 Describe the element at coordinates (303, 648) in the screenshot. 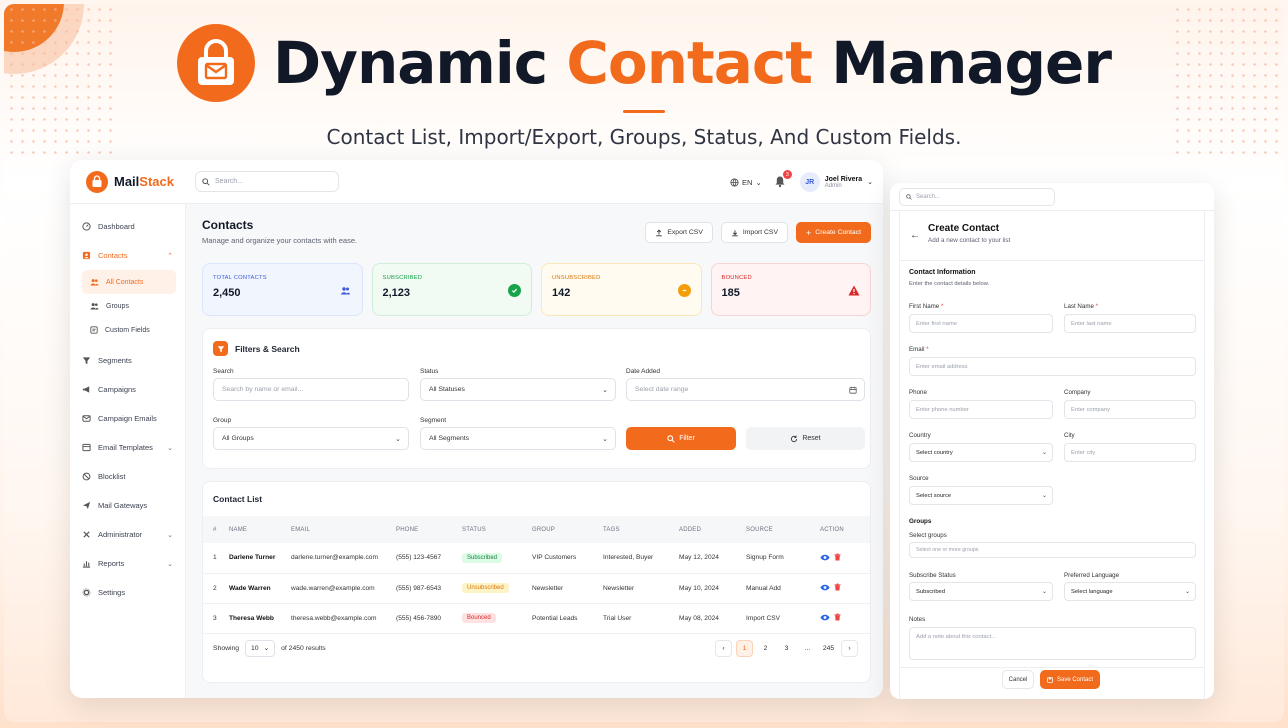

I see `results-count: of 2450 results` at that location.